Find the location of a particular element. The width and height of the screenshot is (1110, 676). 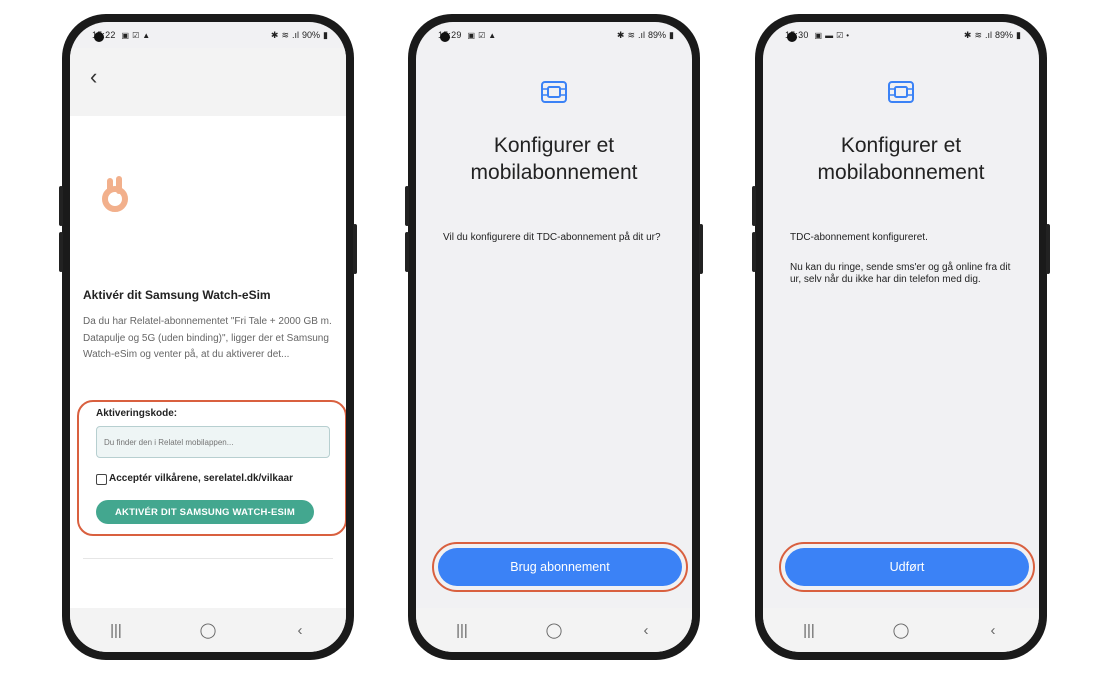

dash-icon: ▬ is located at coordinates (829, 35).